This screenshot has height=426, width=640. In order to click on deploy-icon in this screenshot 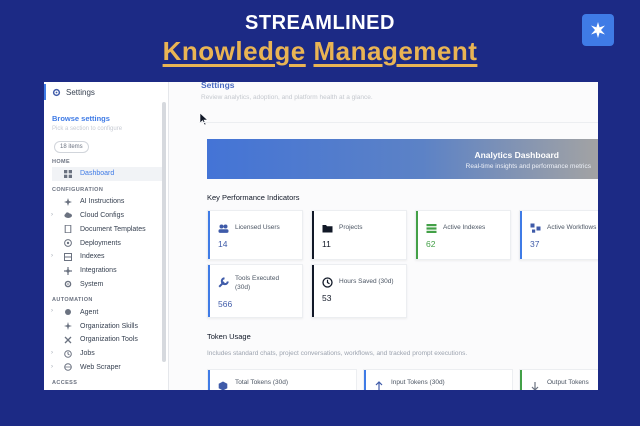, I will do `click(68, 243)`.